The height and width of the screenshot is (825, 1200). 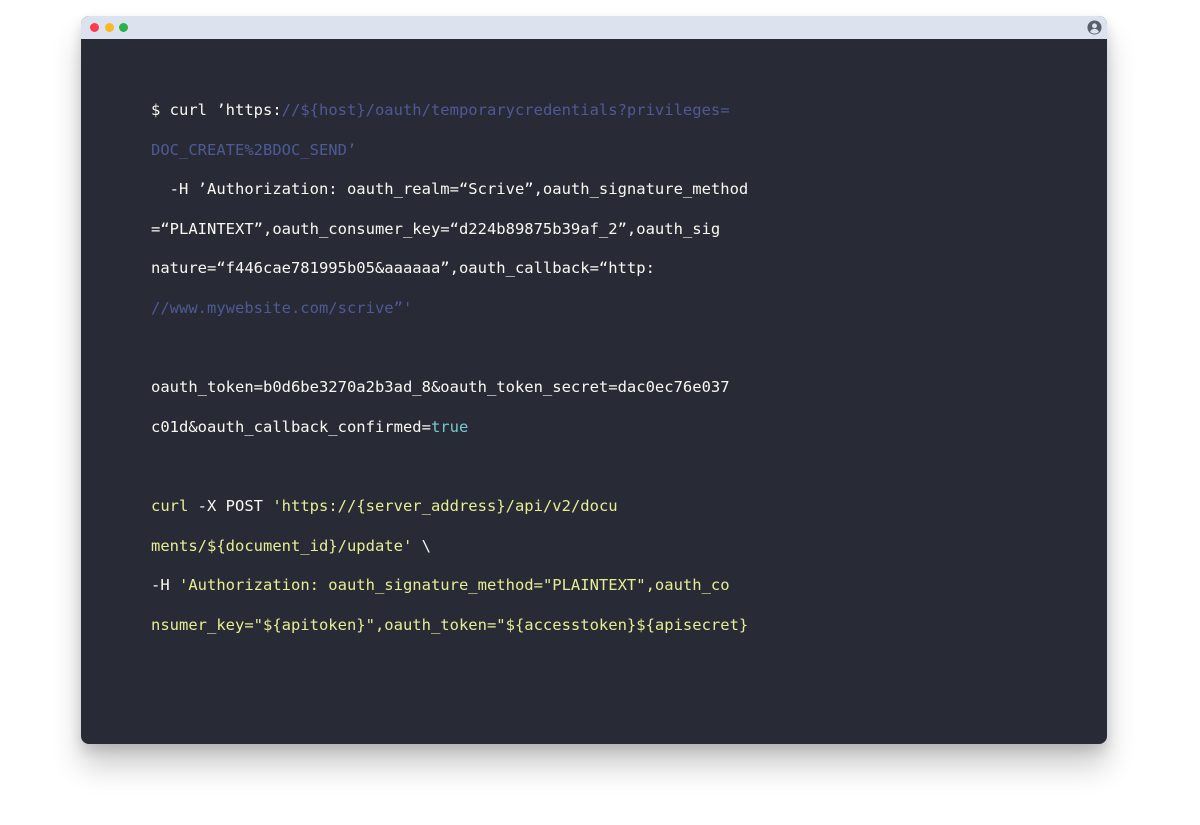 I want to click on zoom-button, so click(x=123, y=27).